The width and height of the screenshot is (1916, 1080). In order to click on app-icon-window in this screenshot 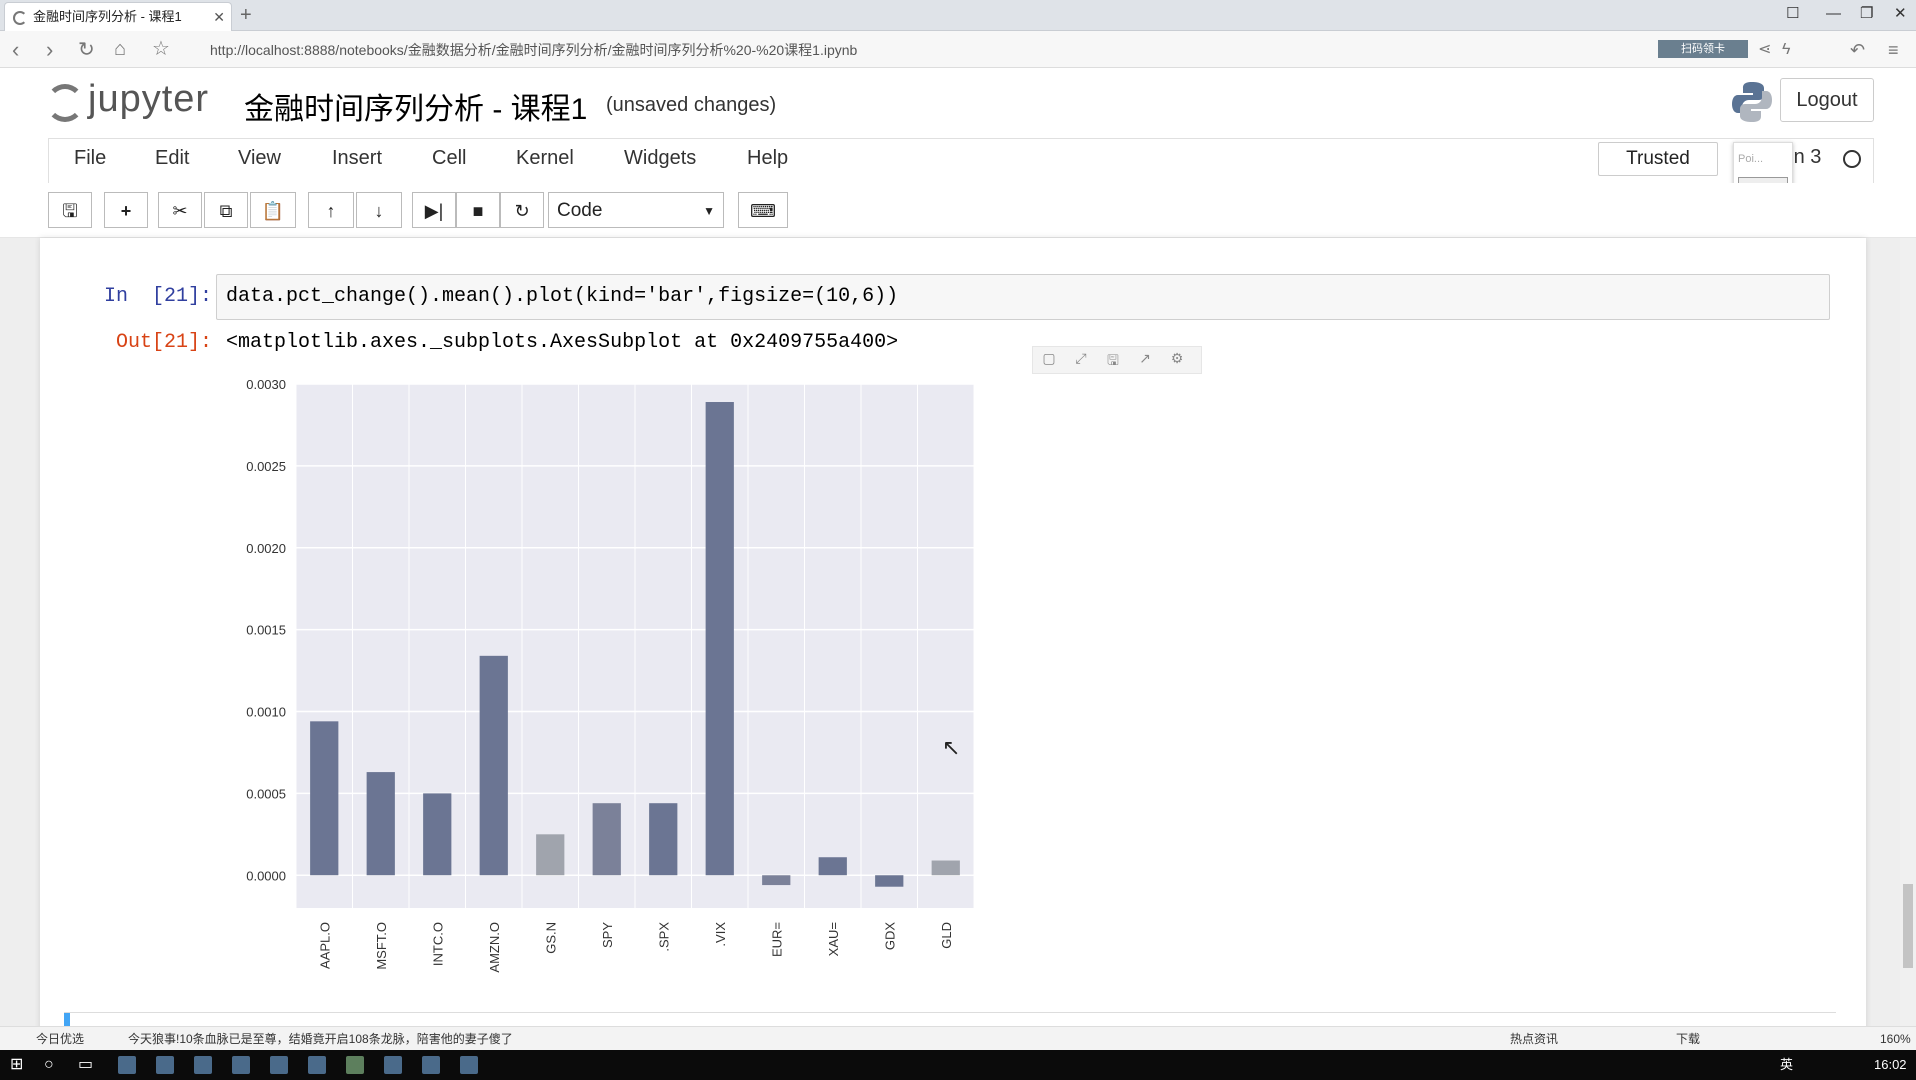, I will do `click(431, 1065)`.